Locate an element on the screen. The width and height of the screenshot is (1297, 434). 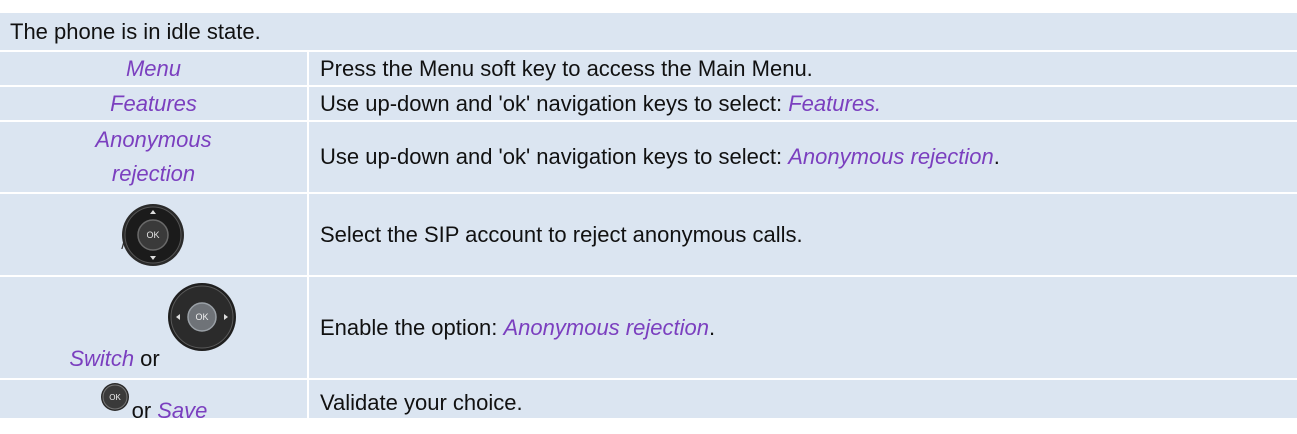
menu-softkey-label: Menu is located at coordinates (153, 68).